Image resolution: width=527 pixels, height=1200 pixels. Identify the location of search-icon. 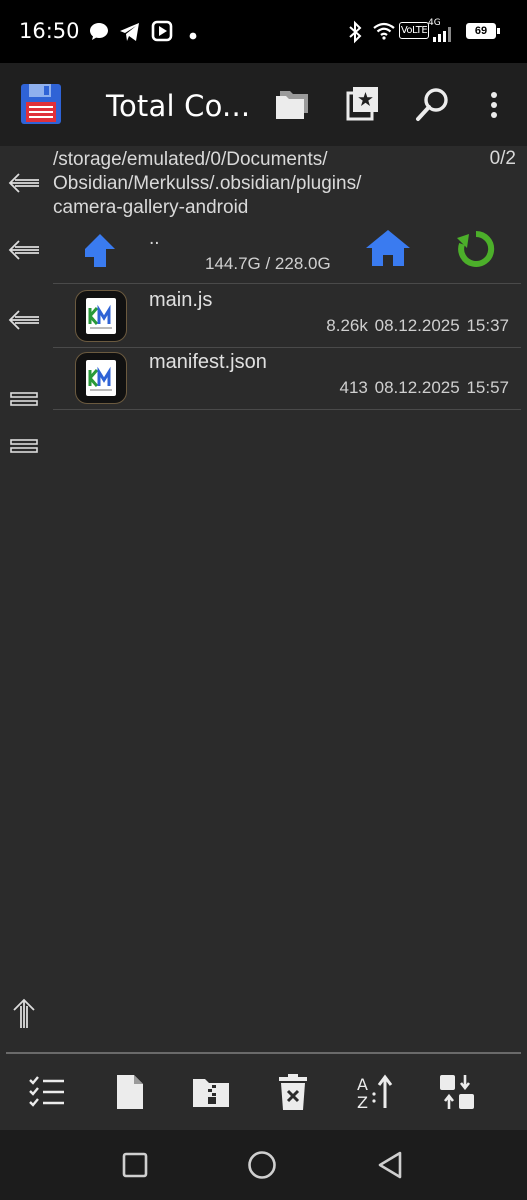
(433, 106).